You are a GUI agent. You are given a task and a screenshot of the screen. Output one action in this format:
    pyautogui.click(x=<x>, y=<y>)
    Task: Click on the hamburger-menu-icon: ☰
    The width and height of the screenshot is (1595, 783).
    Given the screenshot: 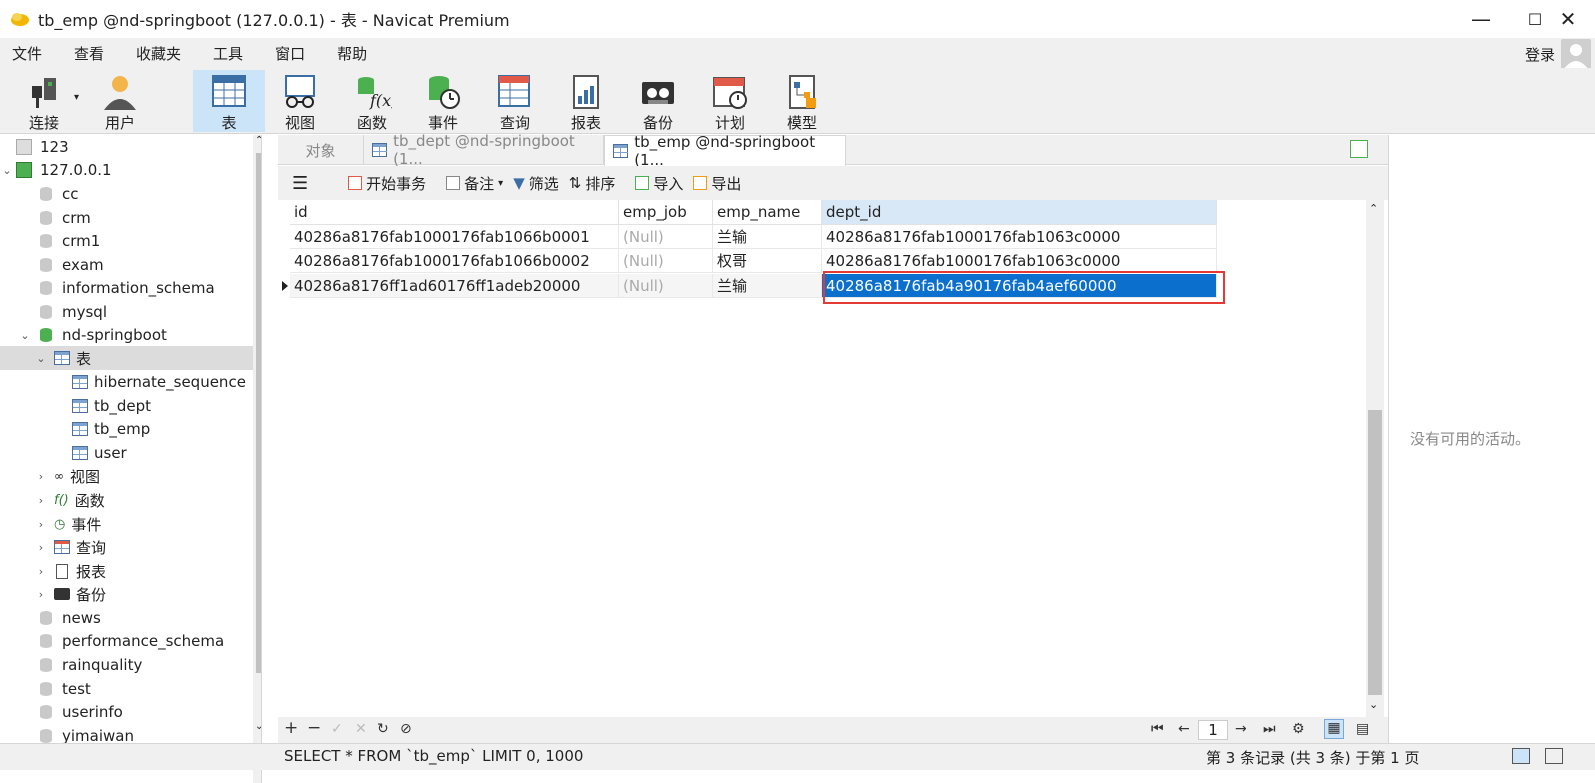 What is the action you would take?
    pyautogui.click(x=300, y=183)
    